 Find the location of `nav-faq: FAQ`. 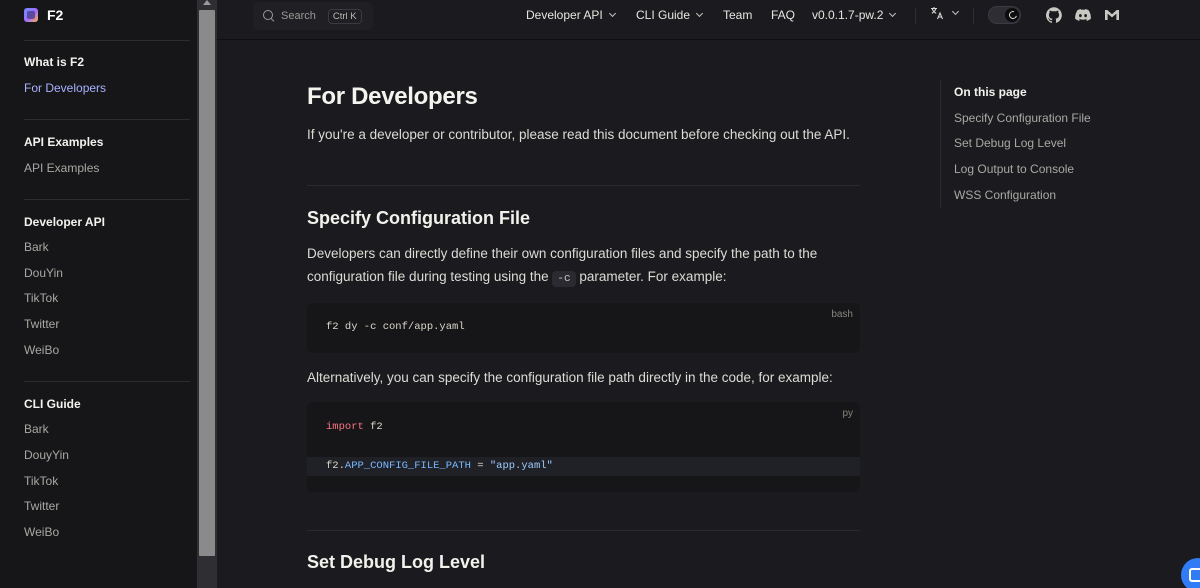

nav-faq: FAQ is located at coordinates (783, 15).